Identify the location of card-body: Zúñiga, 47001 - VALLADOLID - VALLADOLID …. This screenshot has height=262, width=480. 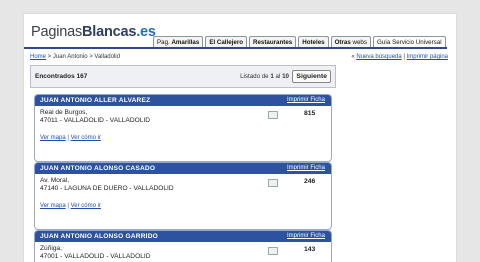
(183, 252).